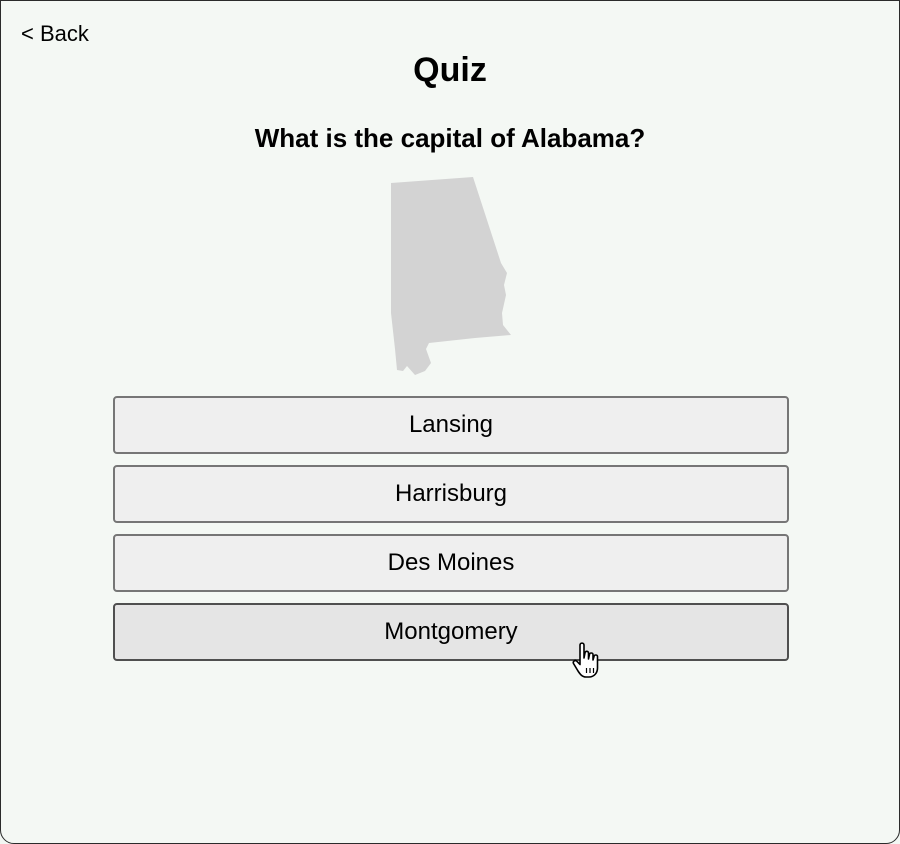 The width and height of the screenshot is (900, 844). I want to click on state-outline, so click(451, 276).